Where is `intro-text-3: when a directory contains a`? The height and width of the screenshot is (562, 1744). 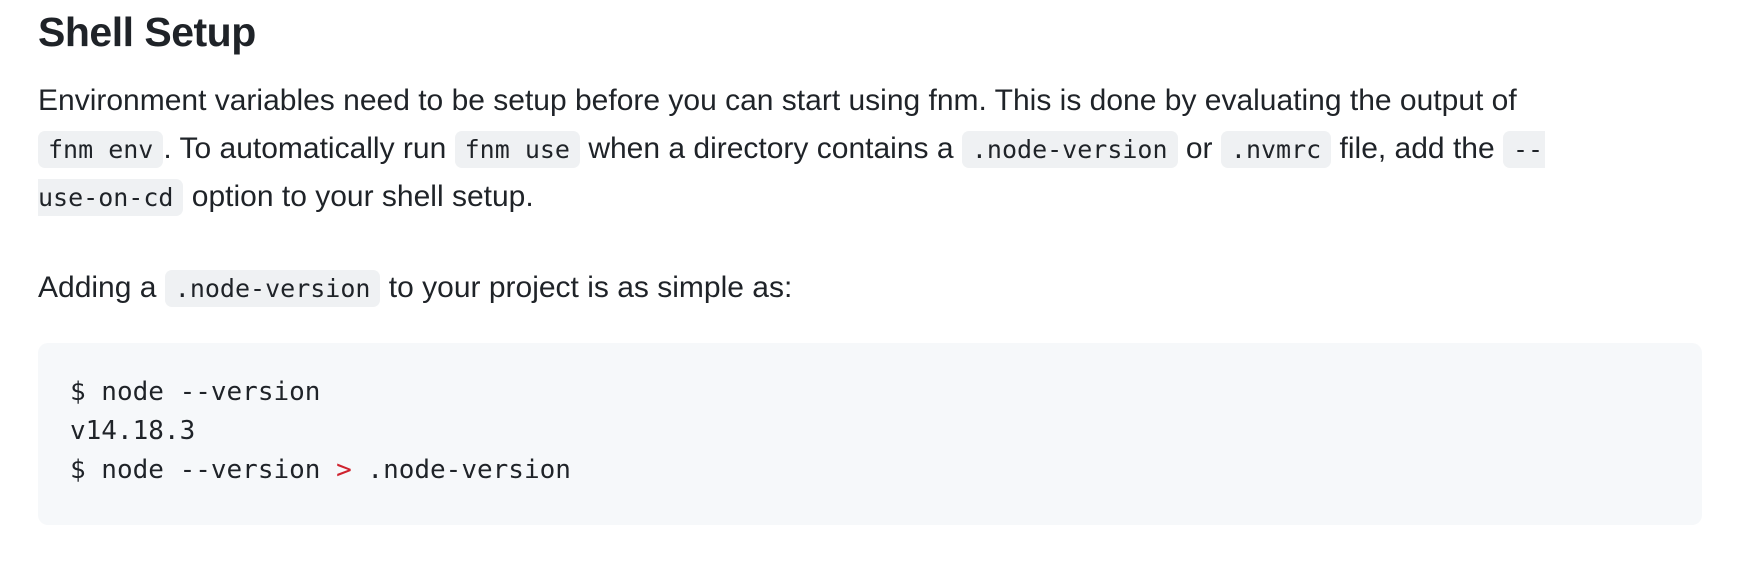 intro-text-3: when a directory contains a is located at coordinates (770, 148).